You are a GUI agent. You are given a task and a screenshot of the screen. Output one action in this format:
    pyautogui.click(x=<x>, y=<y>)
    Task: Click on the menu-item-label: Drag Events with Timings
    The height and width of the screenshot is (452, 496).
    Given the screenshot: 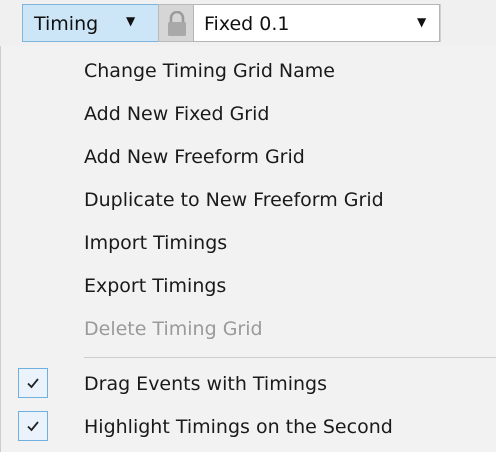 What is the action you would take?
    pyautogui.click(x=205, y=384)
    